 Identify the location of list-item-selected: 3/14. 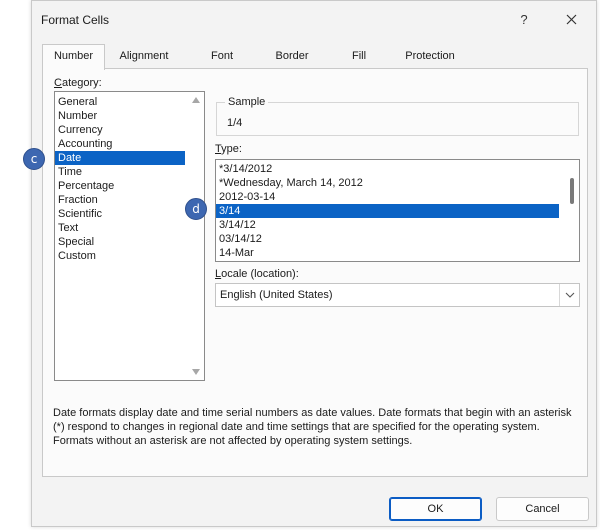
(387, 211).